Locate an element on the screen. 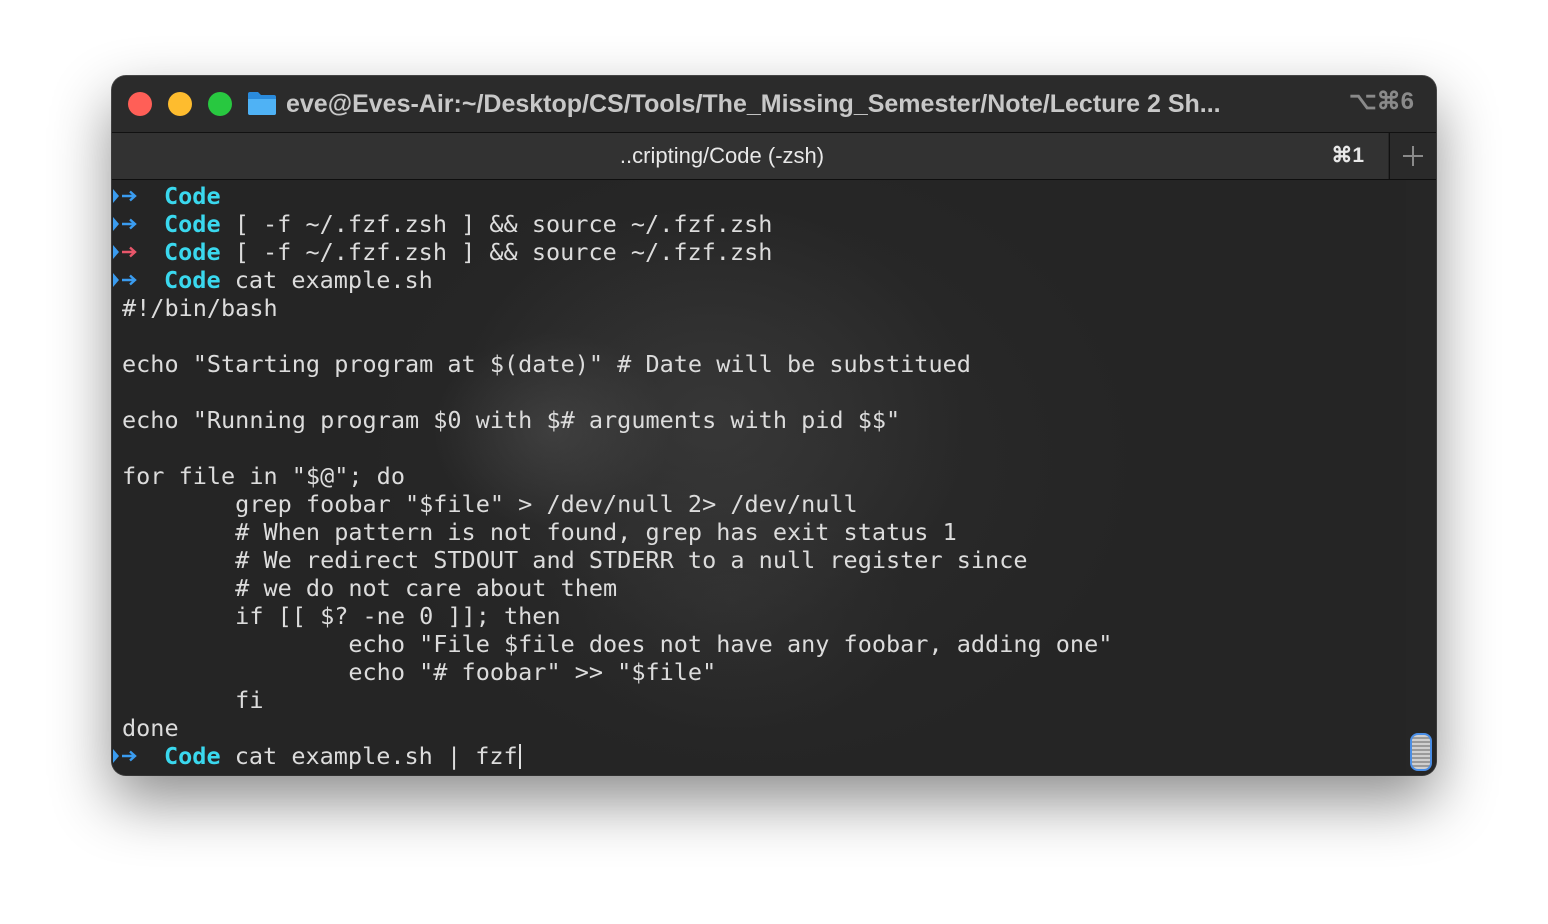  output-text: #!/bin/bash is located at coordinates (200, 308).